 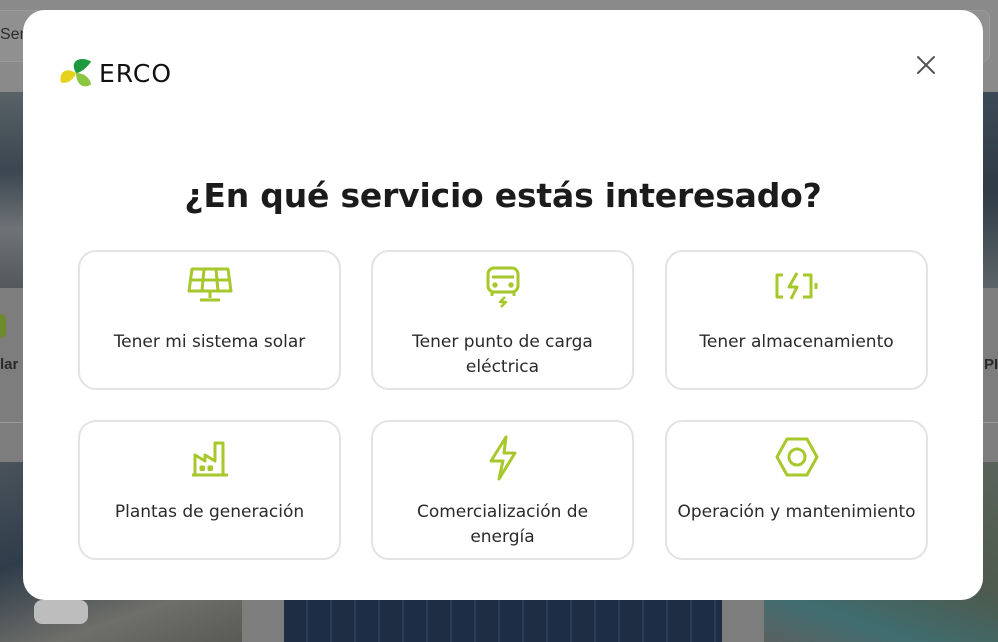 I want to click on factory-icon, so click(x=209, y=456).